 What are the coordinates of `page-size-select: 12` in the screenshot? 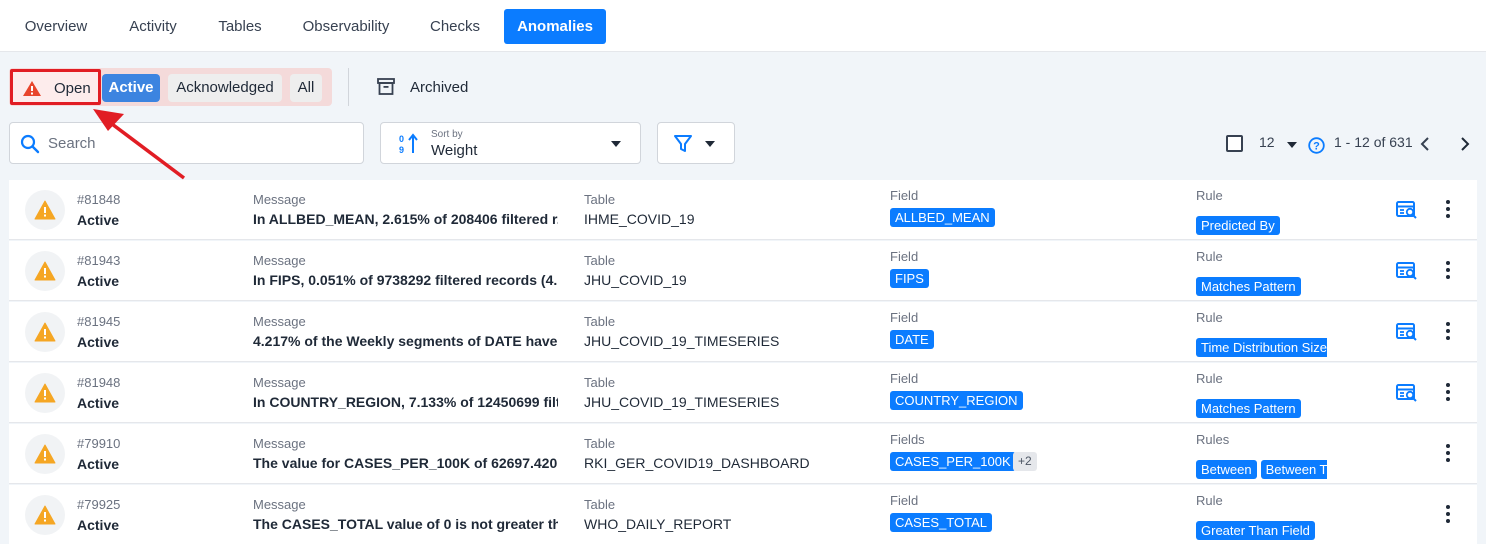 It's located at (1267, 142).